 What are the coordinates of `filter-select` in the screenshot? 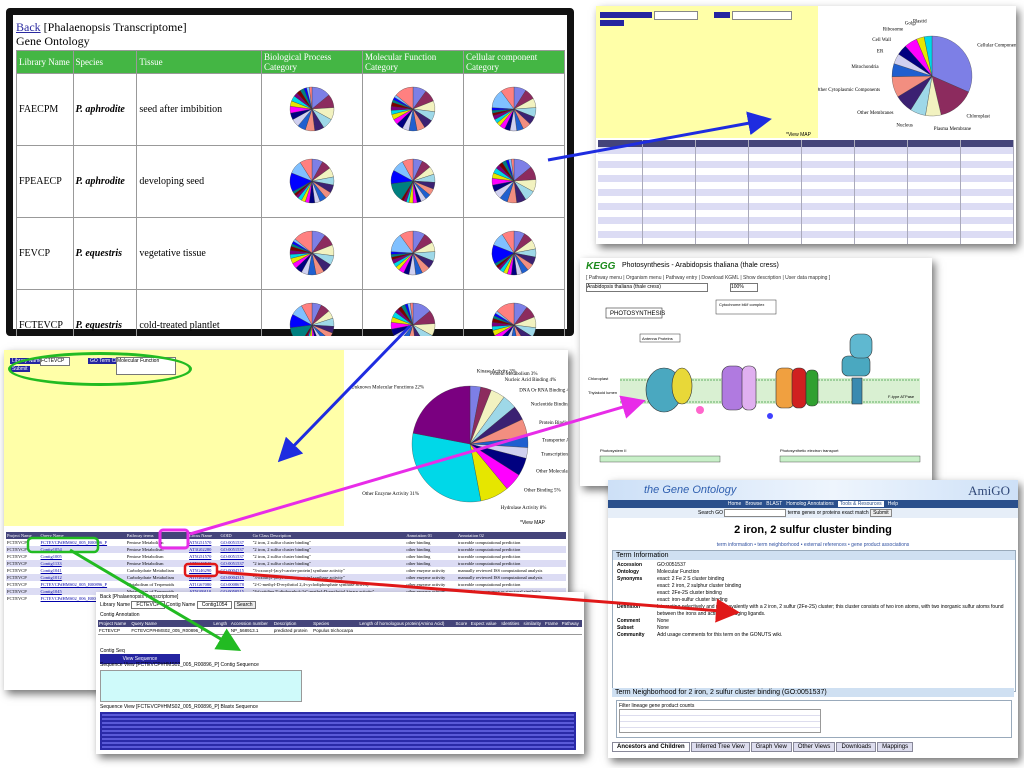 It's located at (720, 721).